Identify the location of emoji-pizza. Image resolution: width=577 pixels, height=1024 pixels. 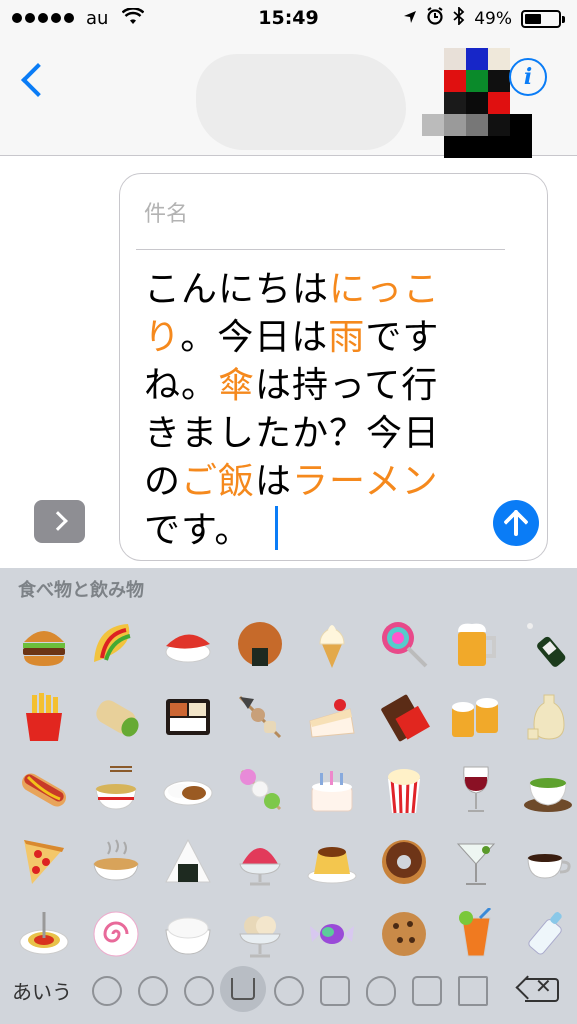
(44, 862).